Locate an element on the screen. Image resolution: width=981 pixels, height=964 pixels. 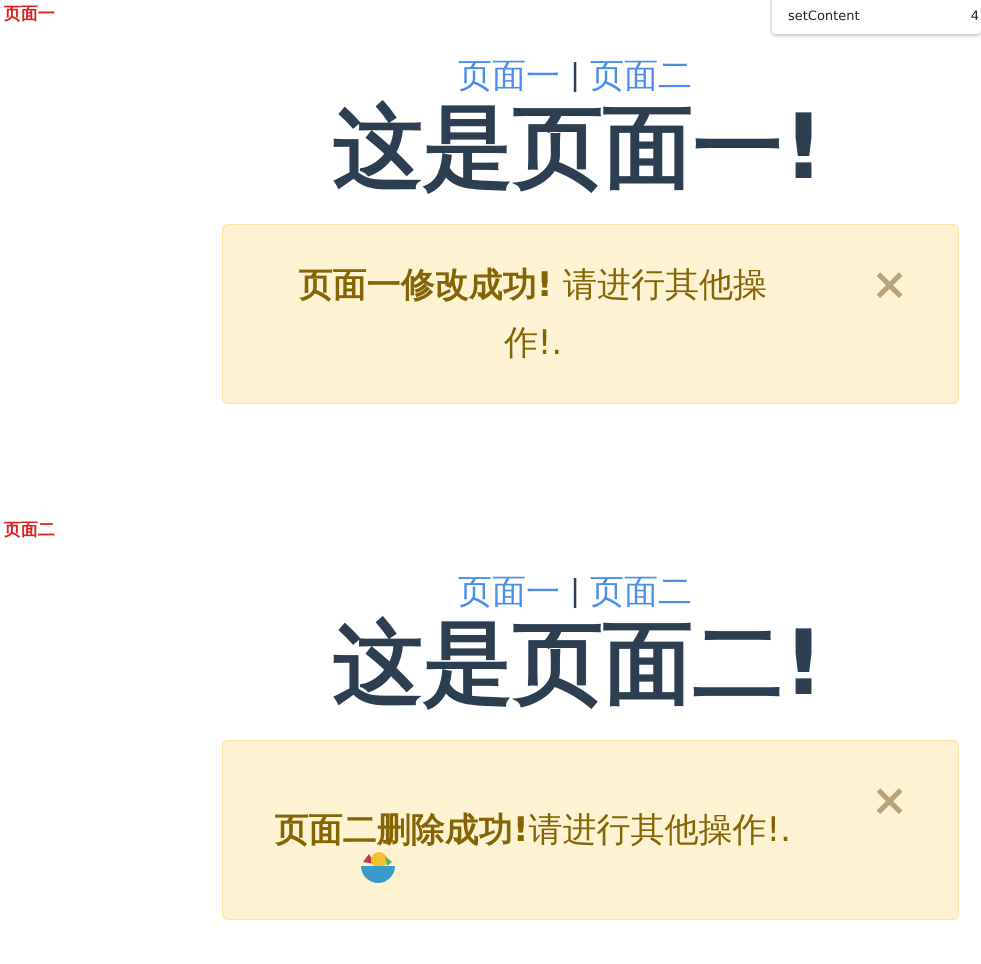
popup-label: setContent is located at coordinates (824, 17).